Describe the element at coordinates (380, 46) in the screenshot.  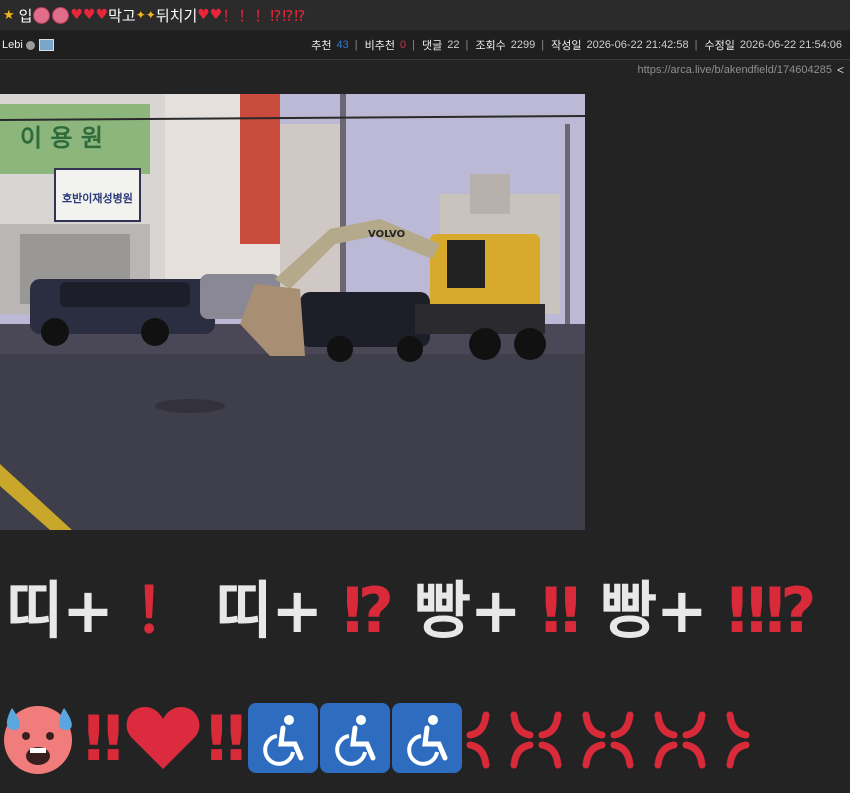
I see `stat-label: 비추천` at that location.